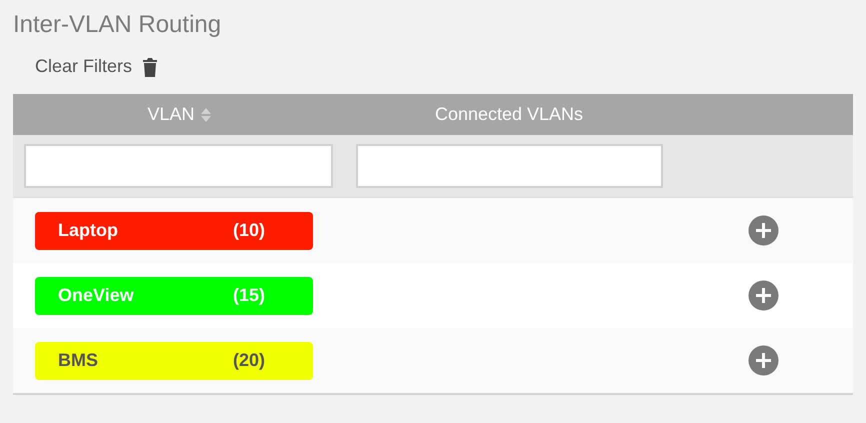 This screenshot has height=423, width=866. What do you see at coordinates (174, 295) in the screenshot?
I see `vlan-tag: OneView (15)` at bounding box center [174, 295].